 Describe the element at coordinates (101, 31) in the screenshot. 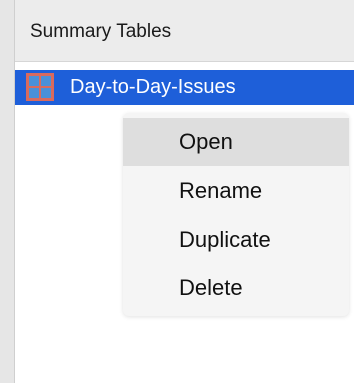

I see `panel-title: Summary Tables` at that location.